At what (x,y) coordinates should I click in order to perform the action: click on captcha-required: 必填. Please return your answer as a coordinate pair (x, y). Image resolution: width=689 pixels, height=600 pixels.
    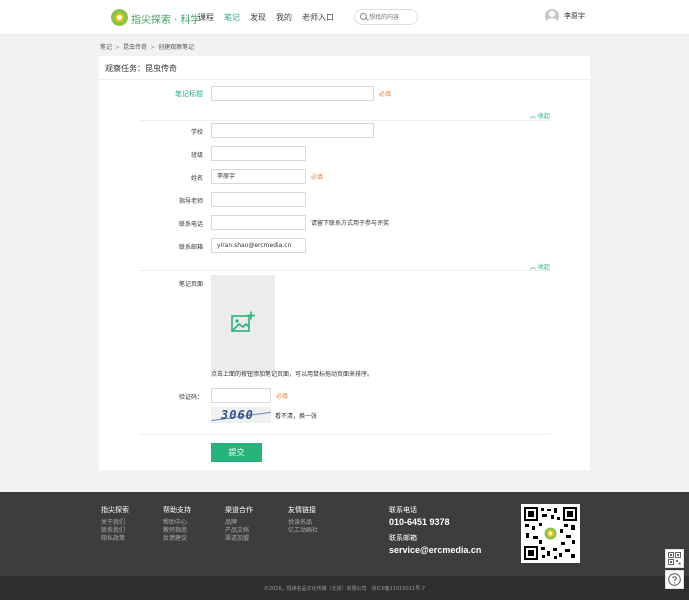
    Looking at the image, I should click on (282, 396).